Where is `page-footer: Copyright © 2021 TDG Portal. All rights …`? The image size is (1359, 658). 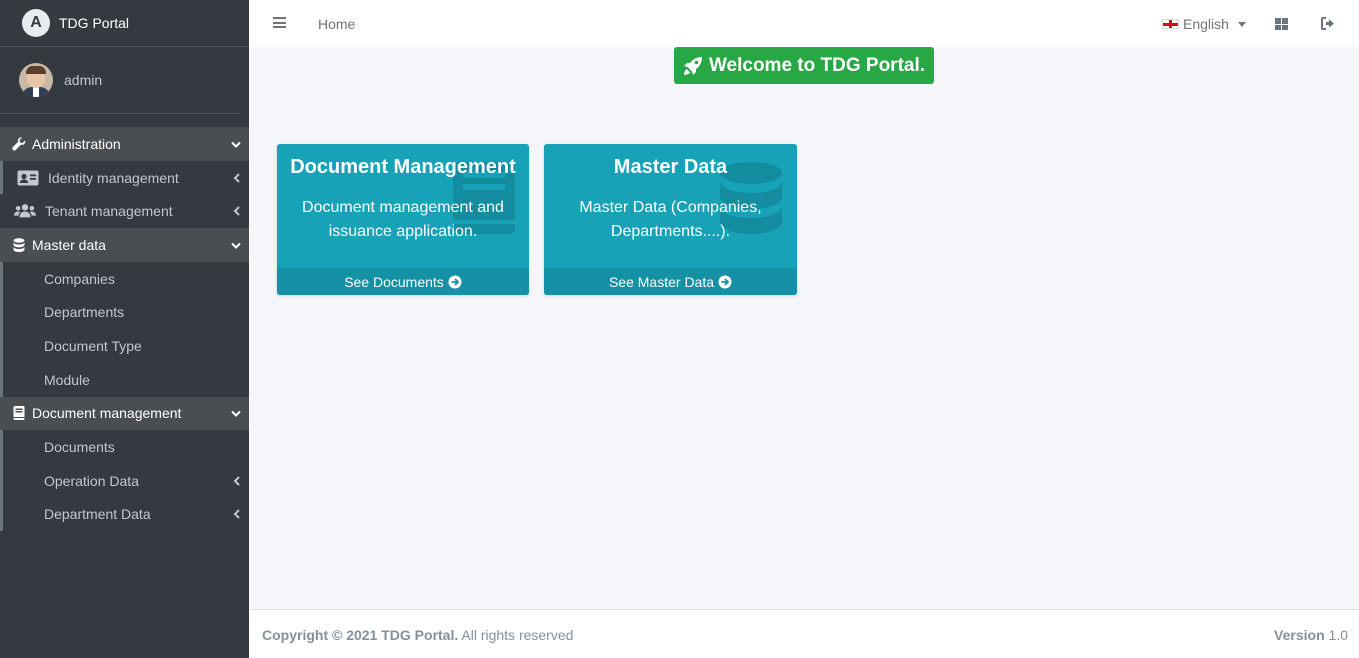
page-footer: Copyright © 2021 TDG Portal. All rights … is located at coordinates (804, 633).